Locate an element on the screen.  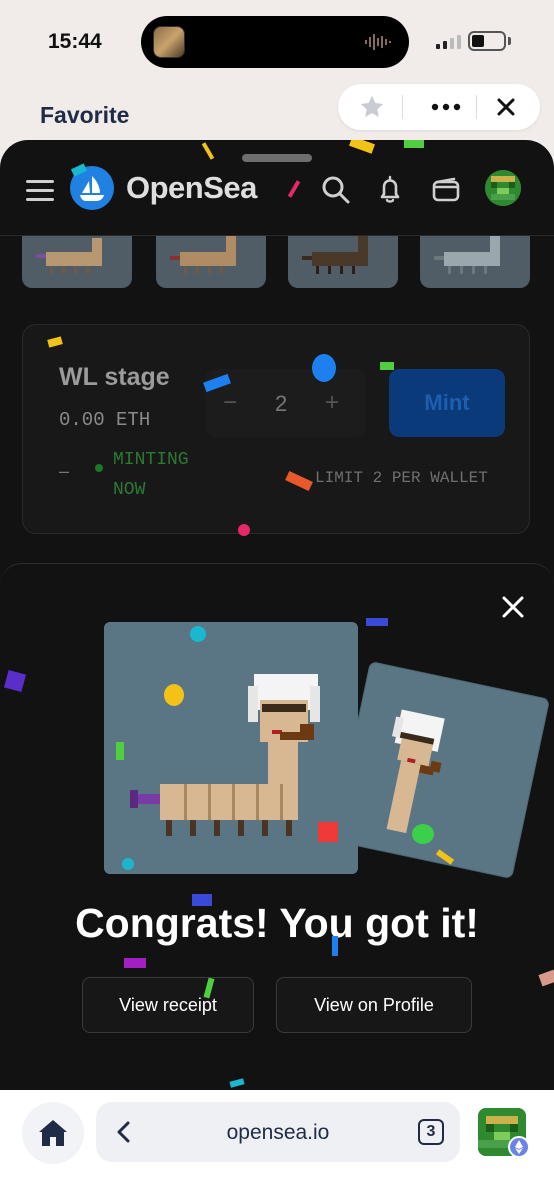
opensea-navbar: OpenSea is located at coordinates (277, 199).